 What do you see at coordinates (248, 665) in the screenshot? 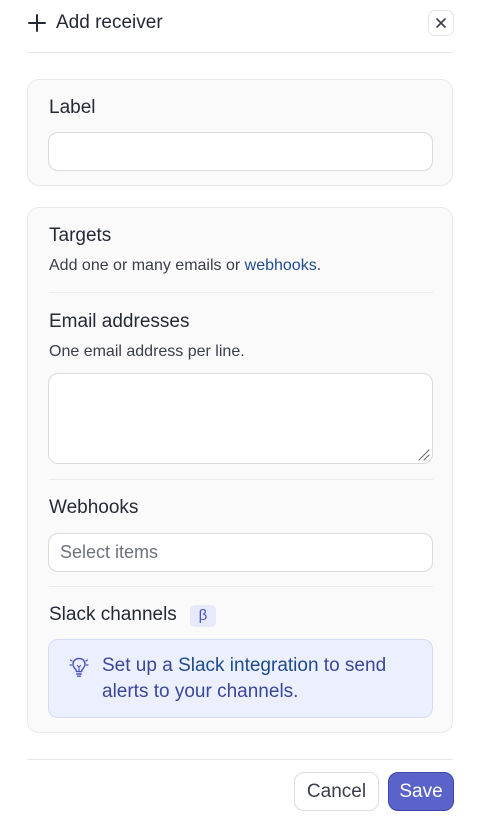
I see `slack-integration-link: Slack integration` at bounding box center [248, 665].